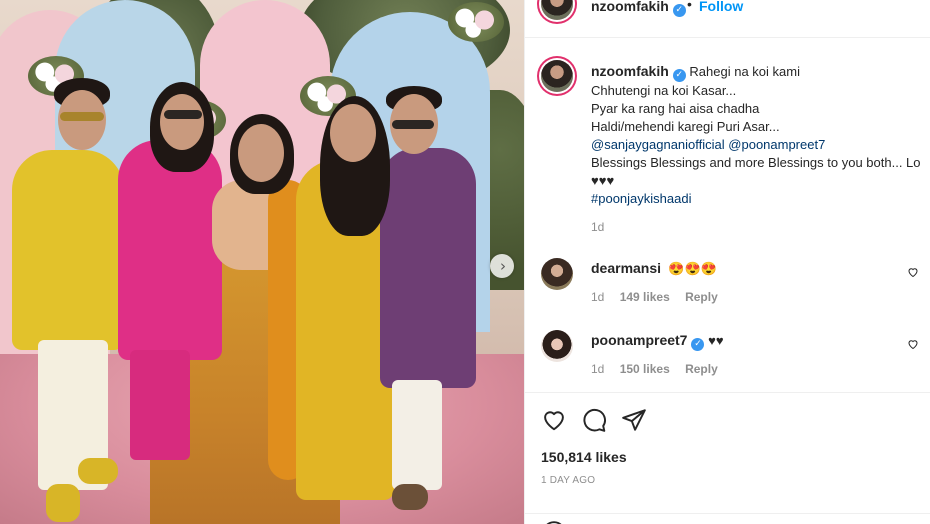 This screenshot has width=930, height=524. Describe the element at coordinates (645, 369) in the screenshot. I see `comment-likes: 150 likes` at that location.